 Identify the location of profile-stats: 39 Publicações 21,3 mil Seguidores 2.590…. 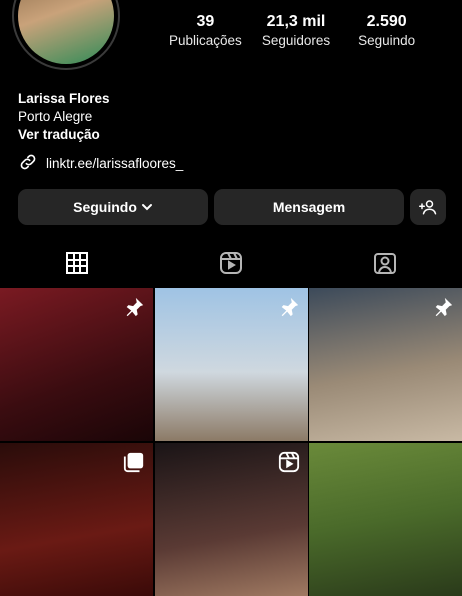
(296, 31).